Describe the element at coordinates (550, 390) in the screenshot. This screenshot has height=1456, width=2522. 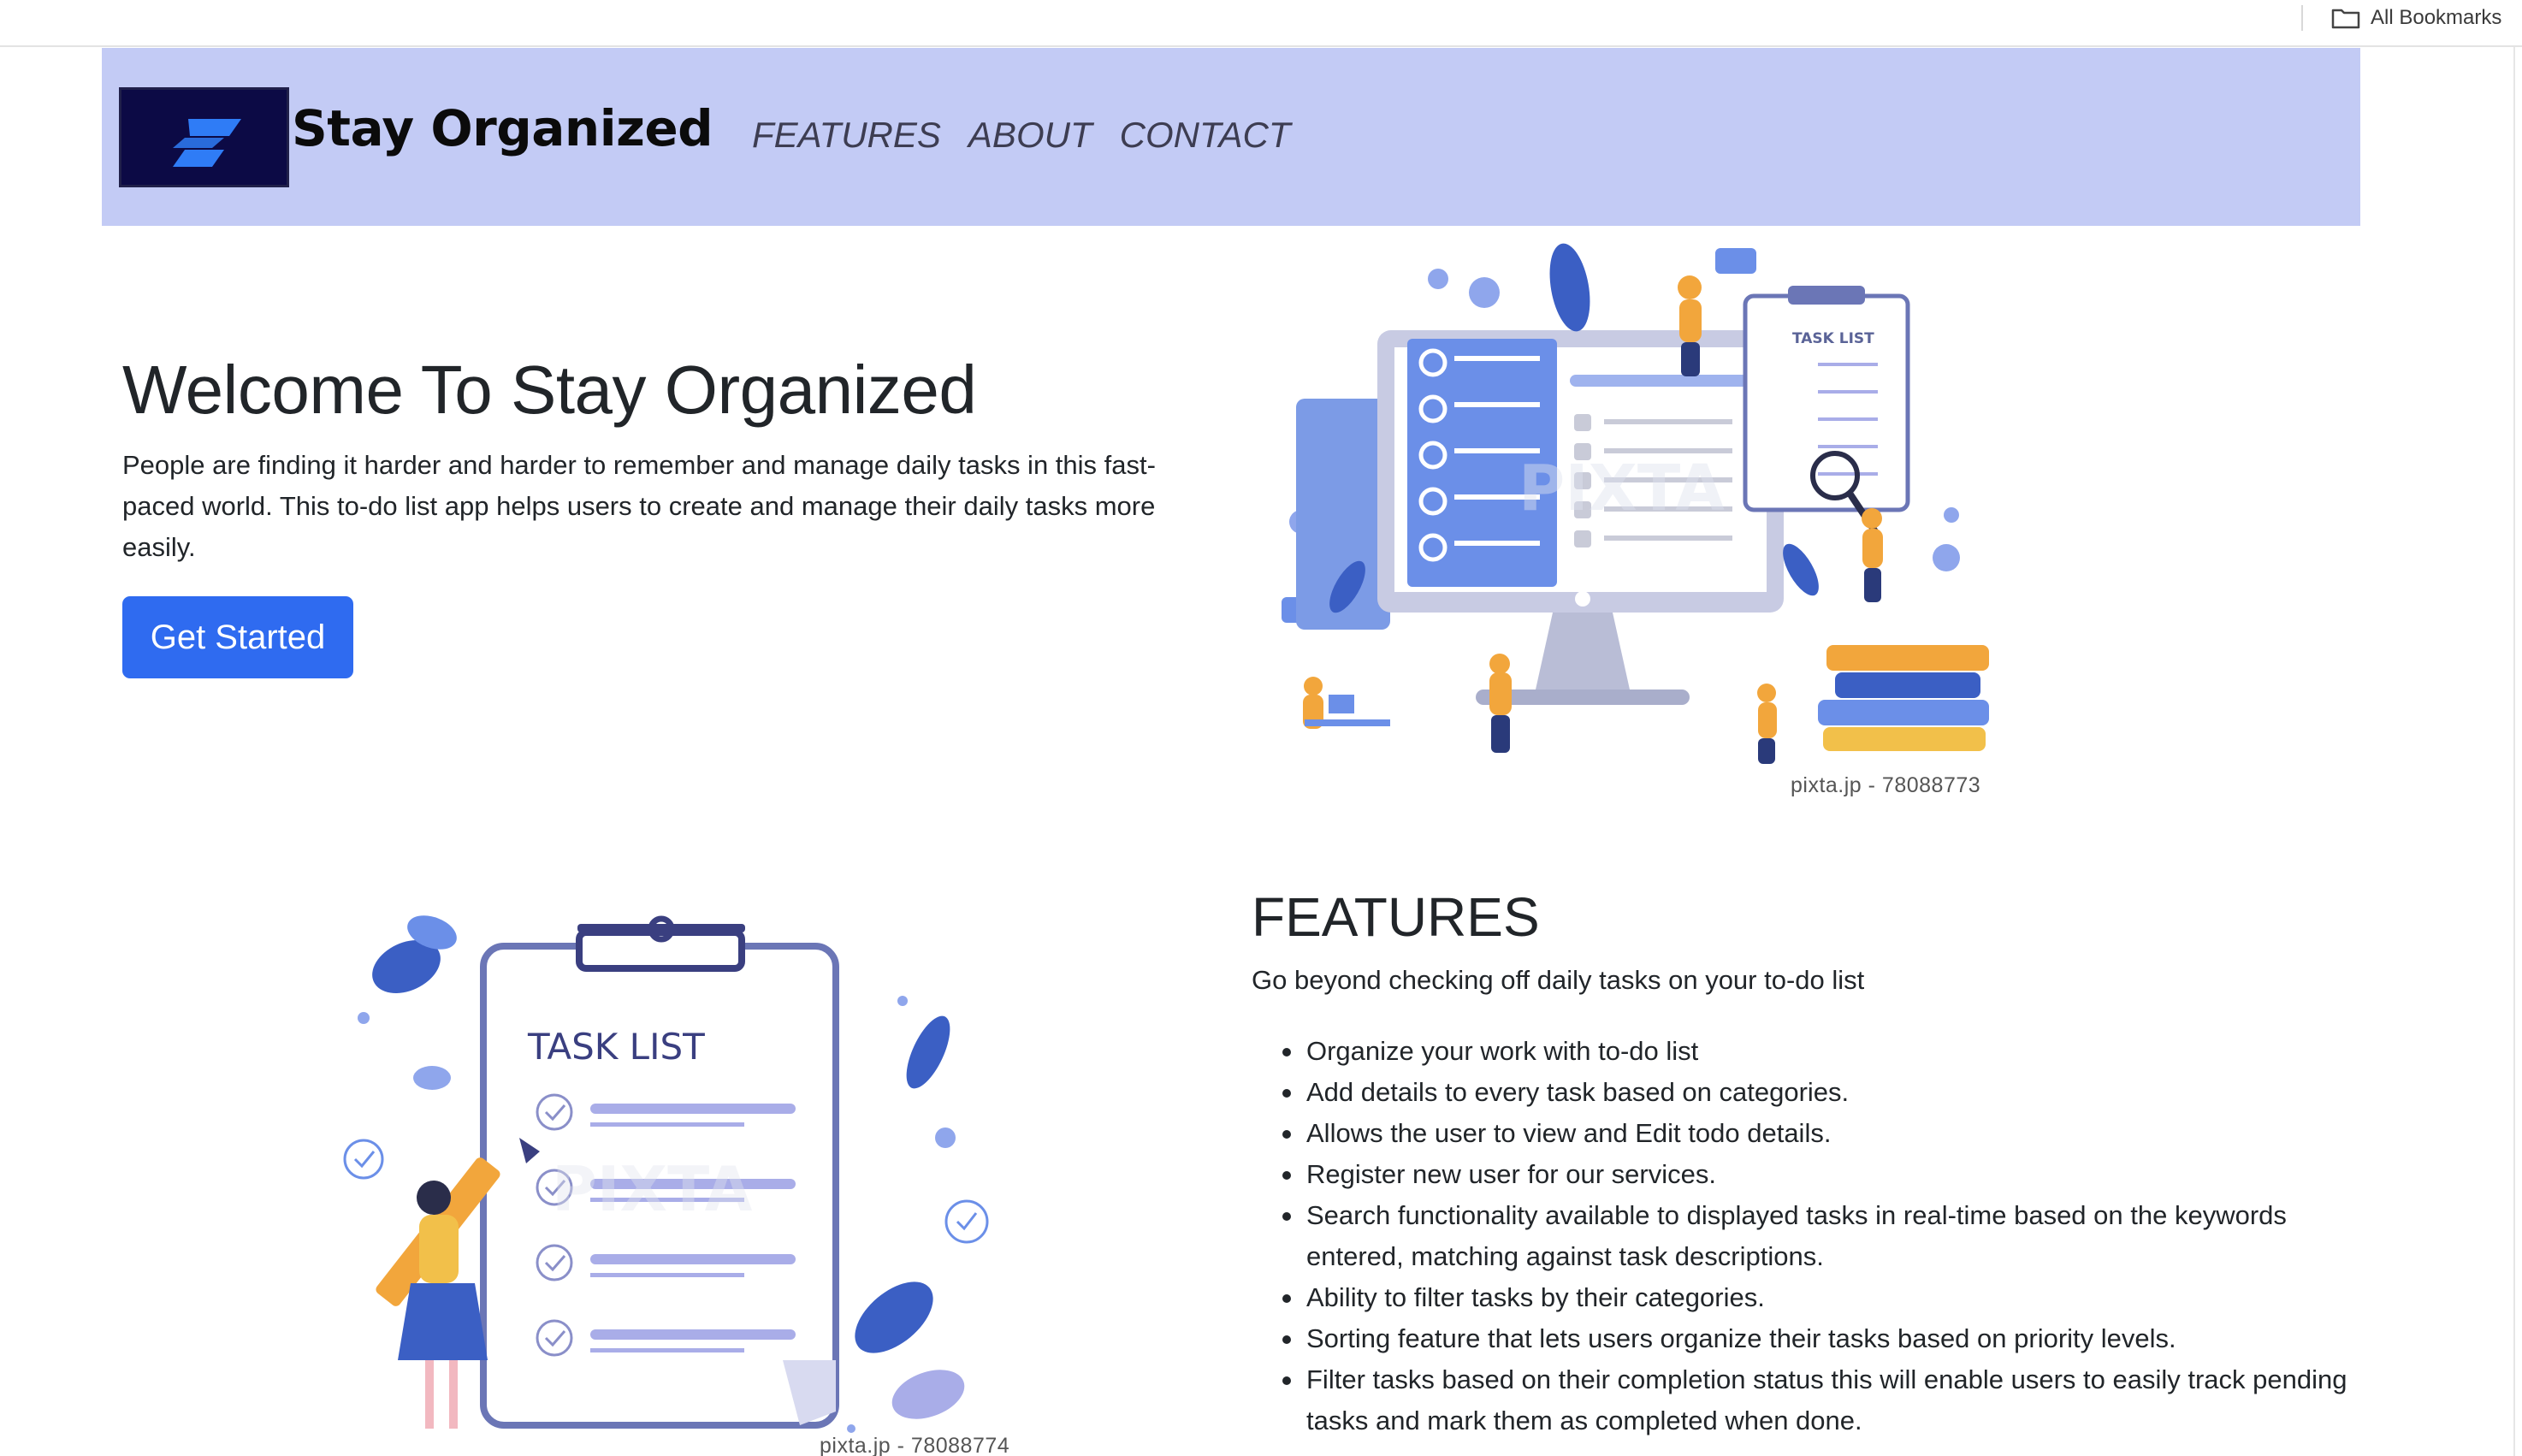
I see `hero-title: Welcome To Stay Organized` at that location.